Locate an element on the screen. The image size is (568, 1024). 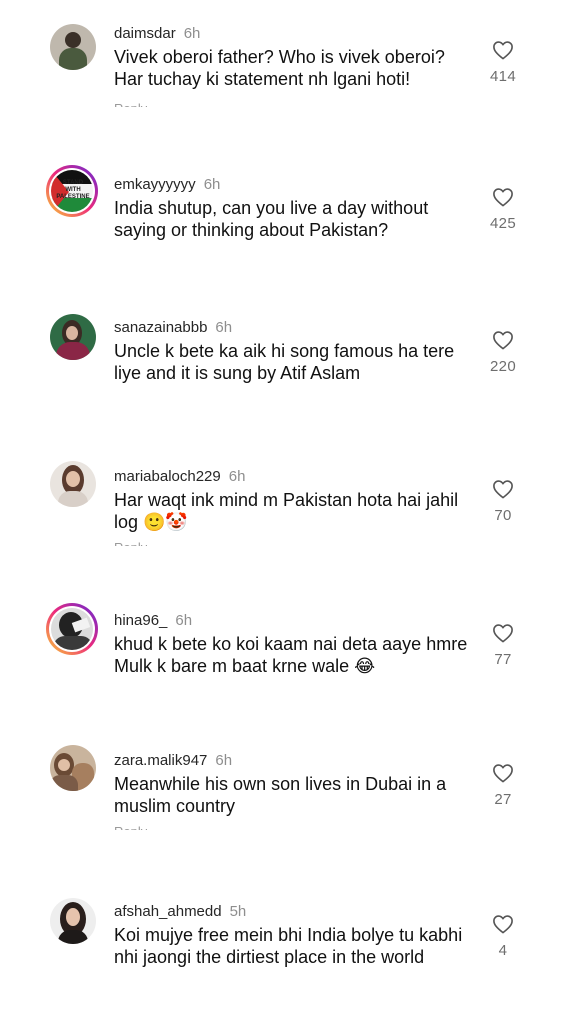
comment-meta: emkayyyyyy 6h is located at coordinates (167, 185).